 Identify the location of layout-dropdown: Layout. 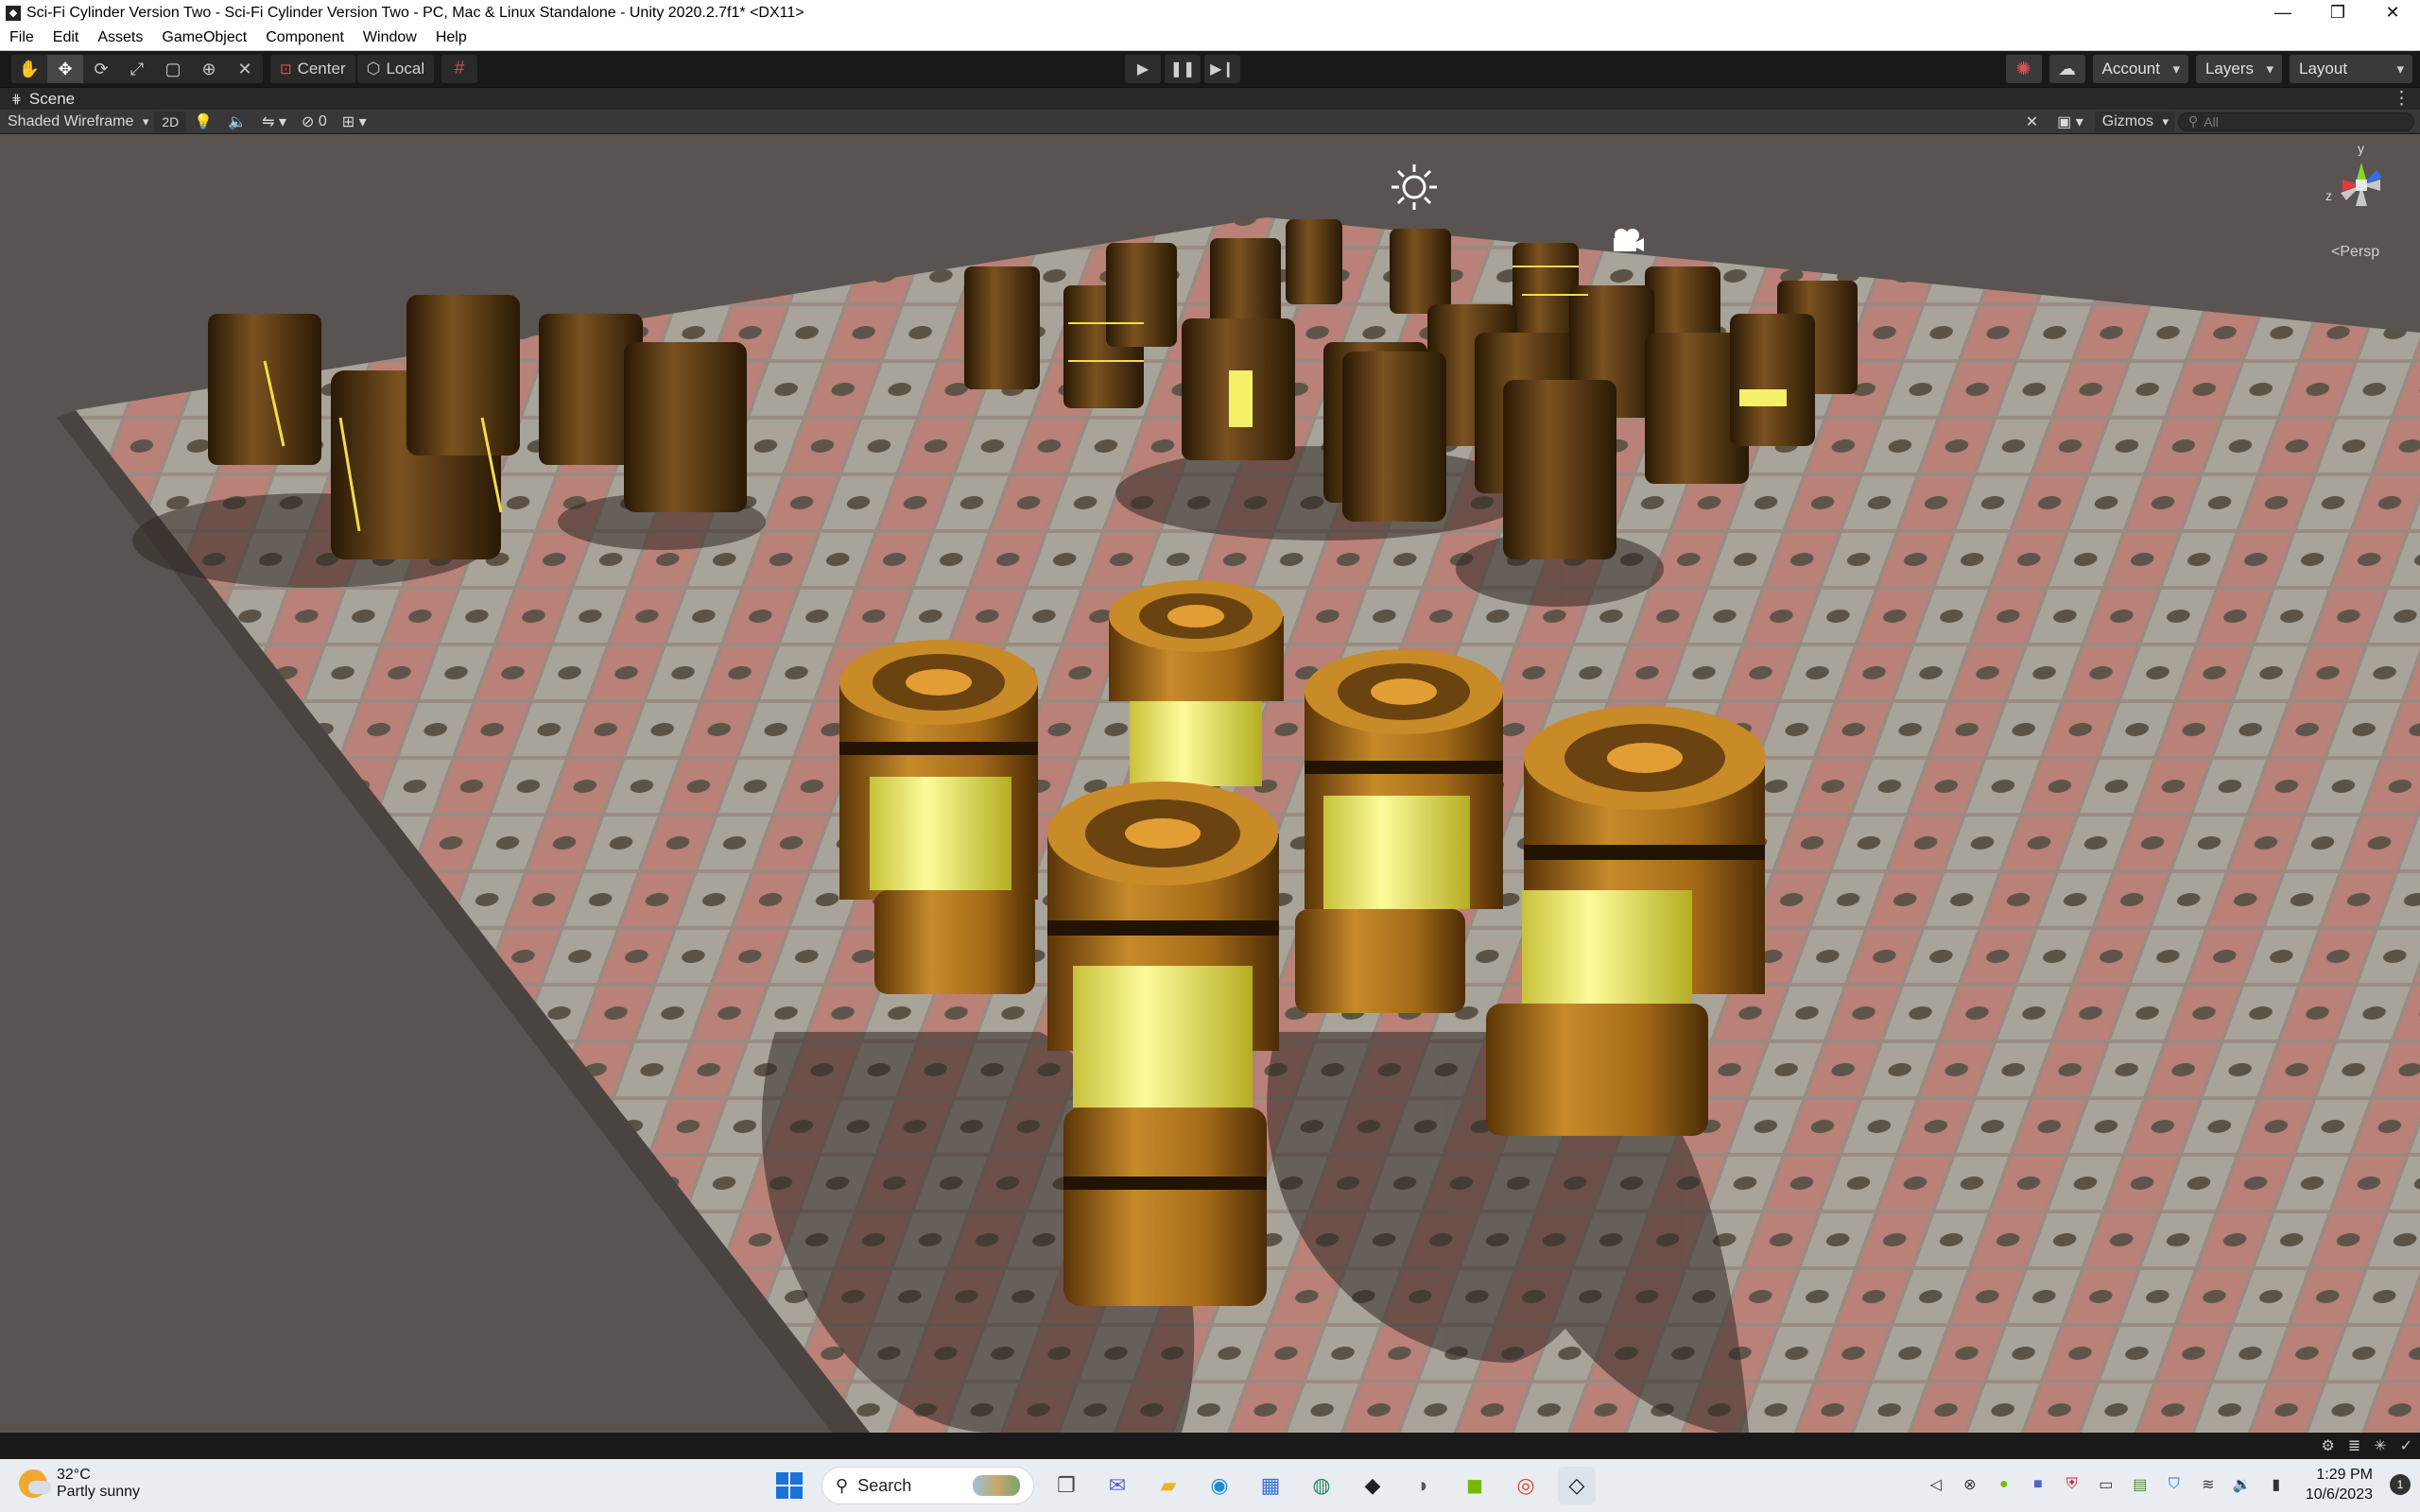
(2351, 69).